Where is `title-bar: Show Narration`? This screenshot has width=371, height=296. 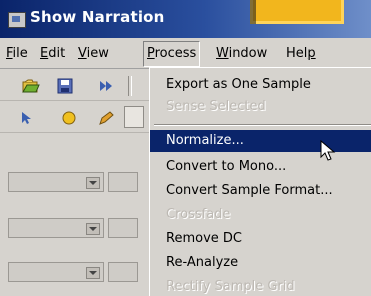
title-bar: Show Narration is located at coordinates (185, 19).